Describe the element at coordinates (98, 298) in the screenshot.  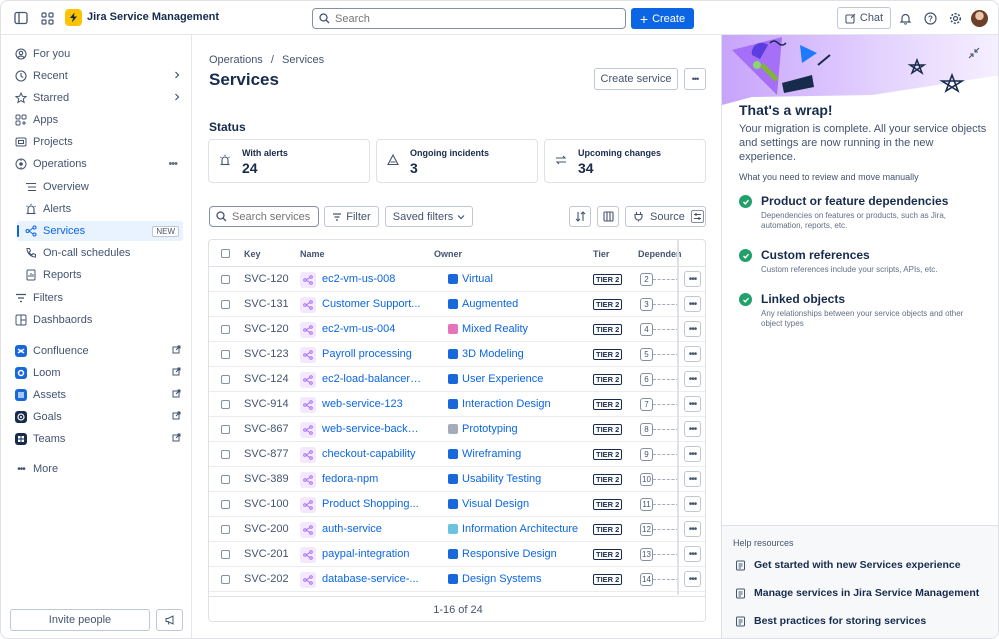
I see `sidebar-item-filters: Filters` at that location.